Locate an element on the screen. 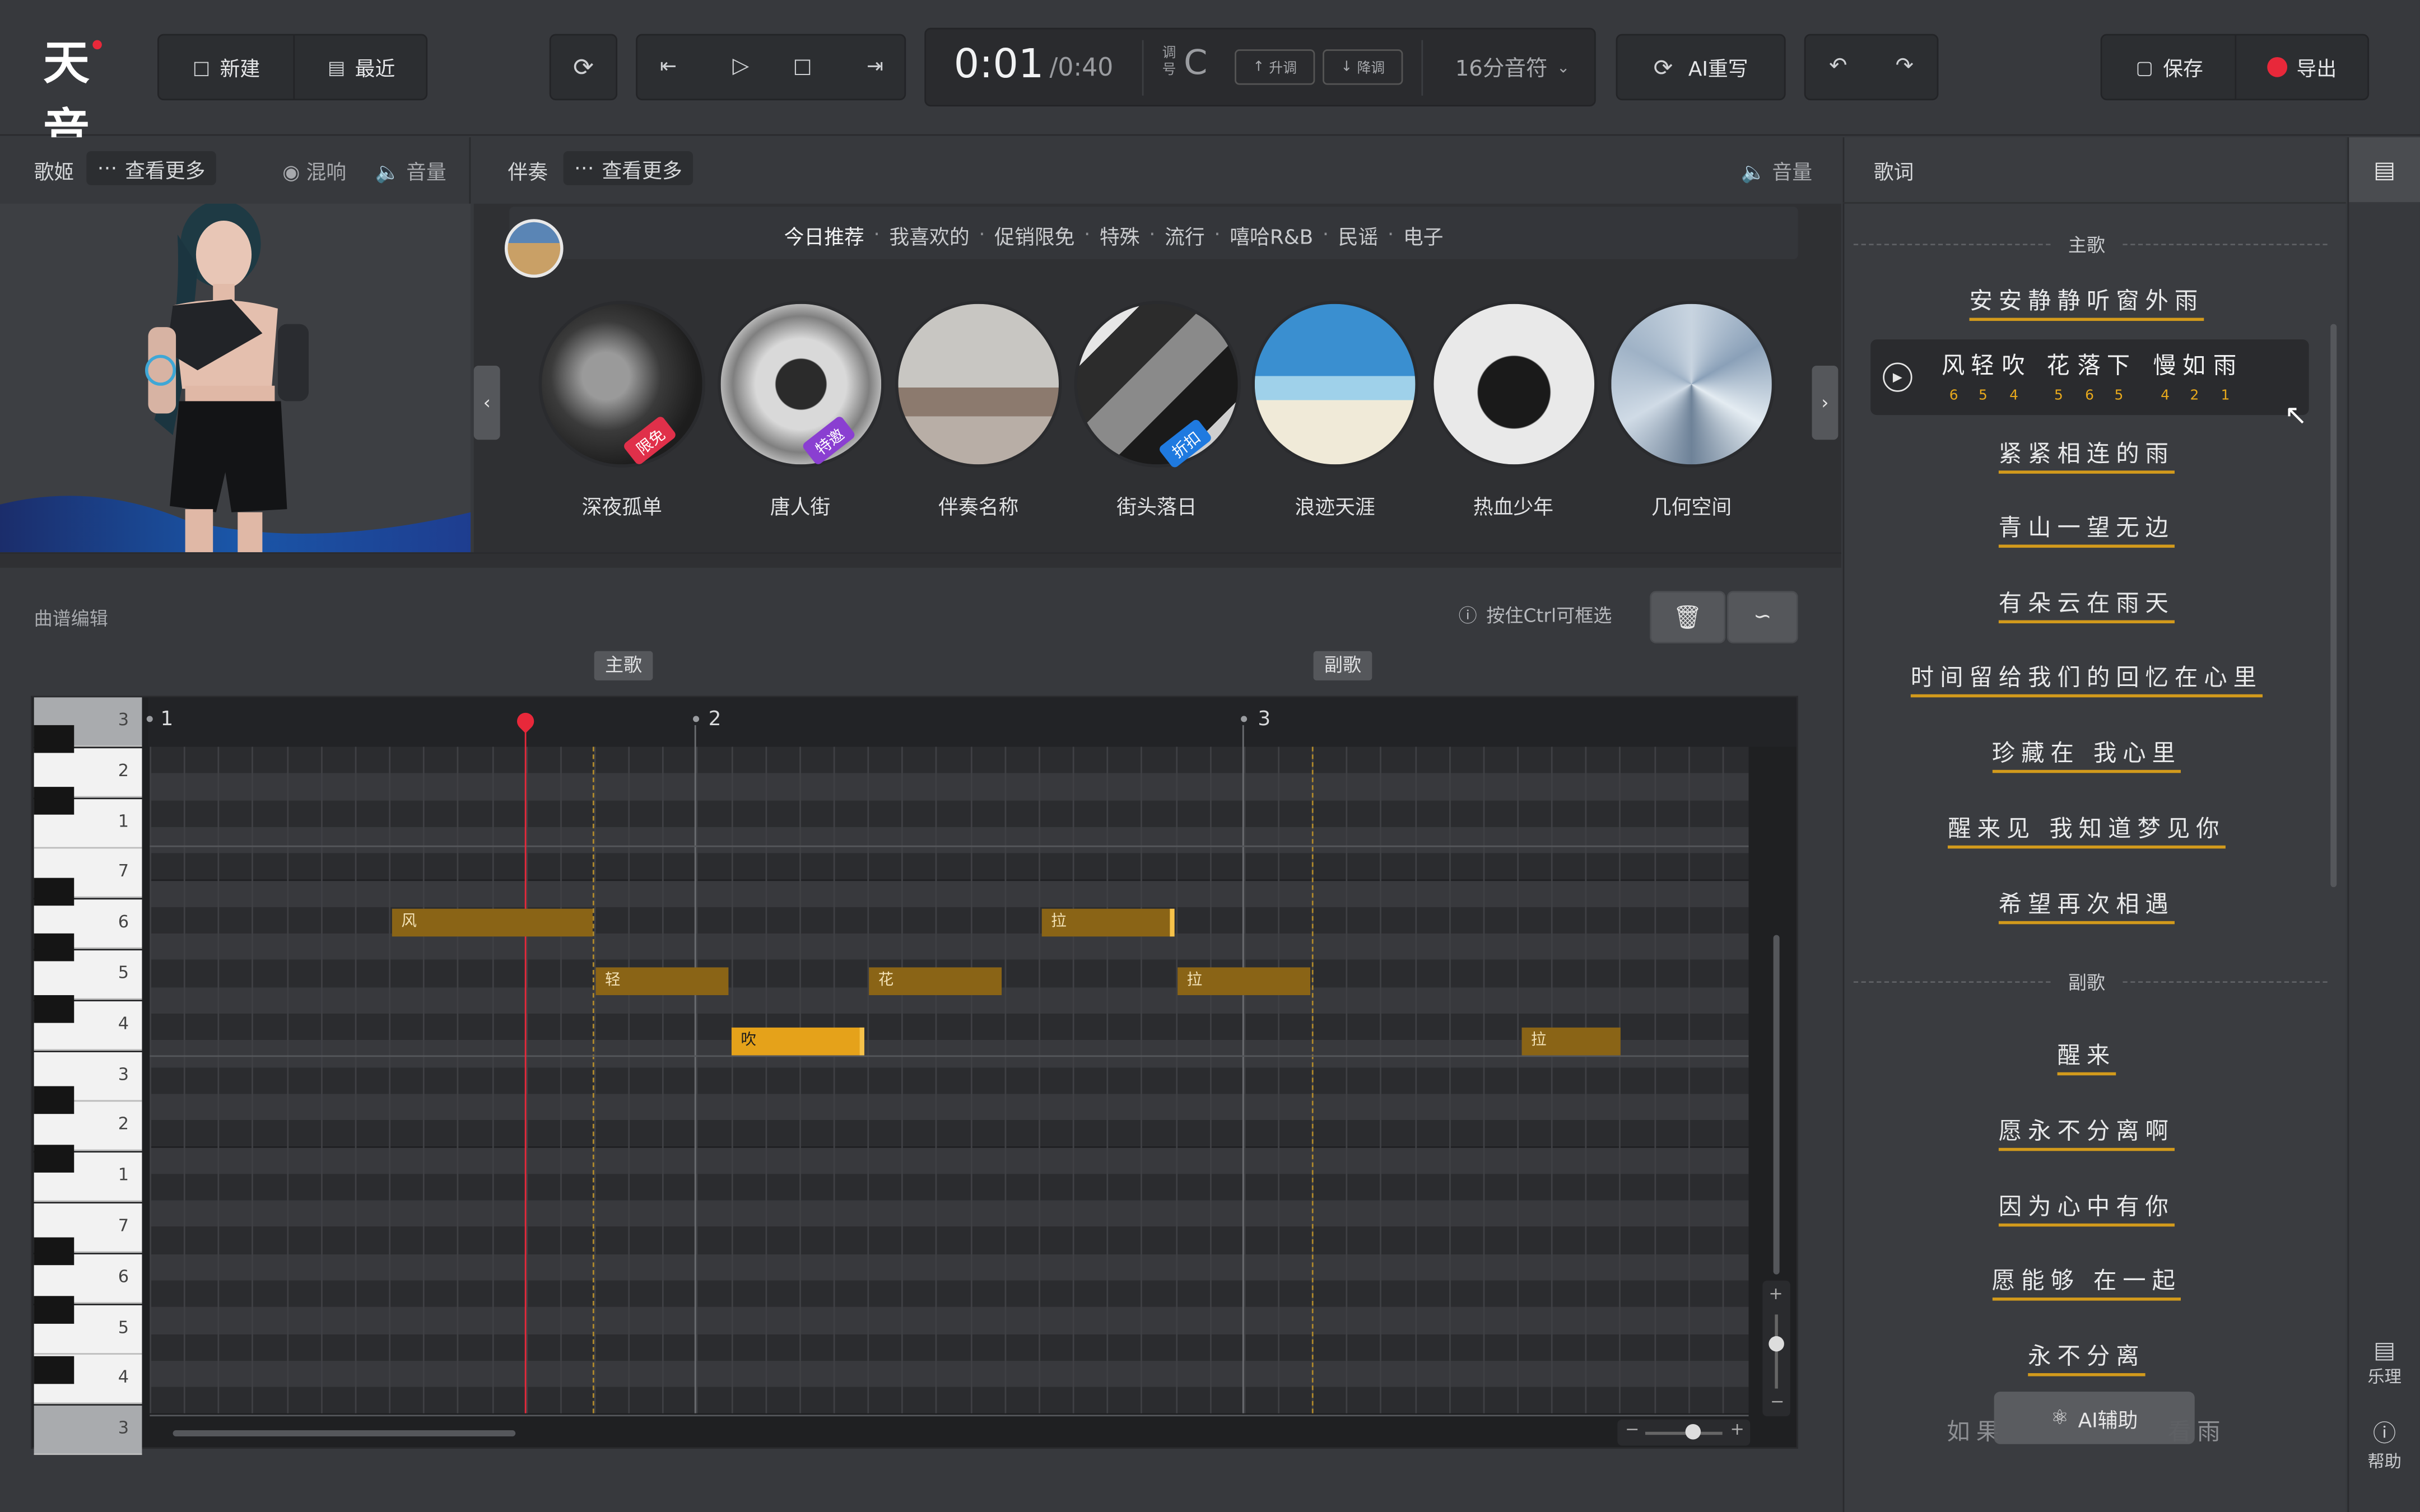 The image size is (2420, 1512). lyrics-scrollbar is located at coordinates (2334, 606).